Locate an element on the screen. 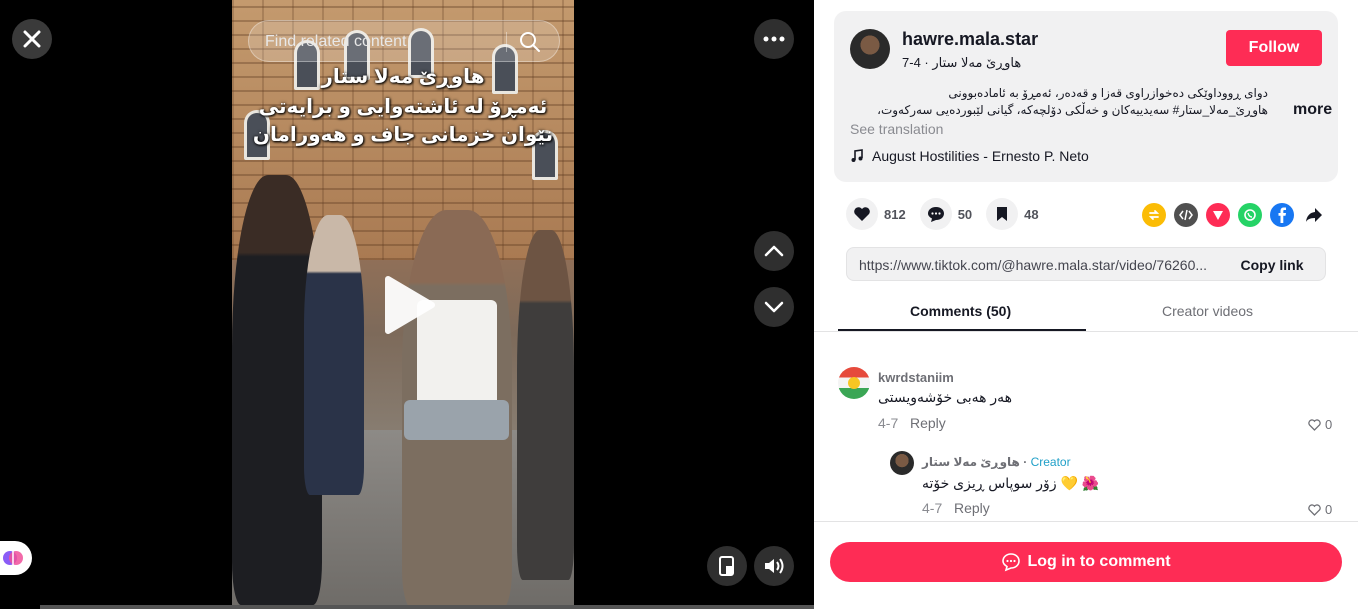 This screenshot has width=1358, height=609. mini-player-icon is located at coordinates (726, 566).